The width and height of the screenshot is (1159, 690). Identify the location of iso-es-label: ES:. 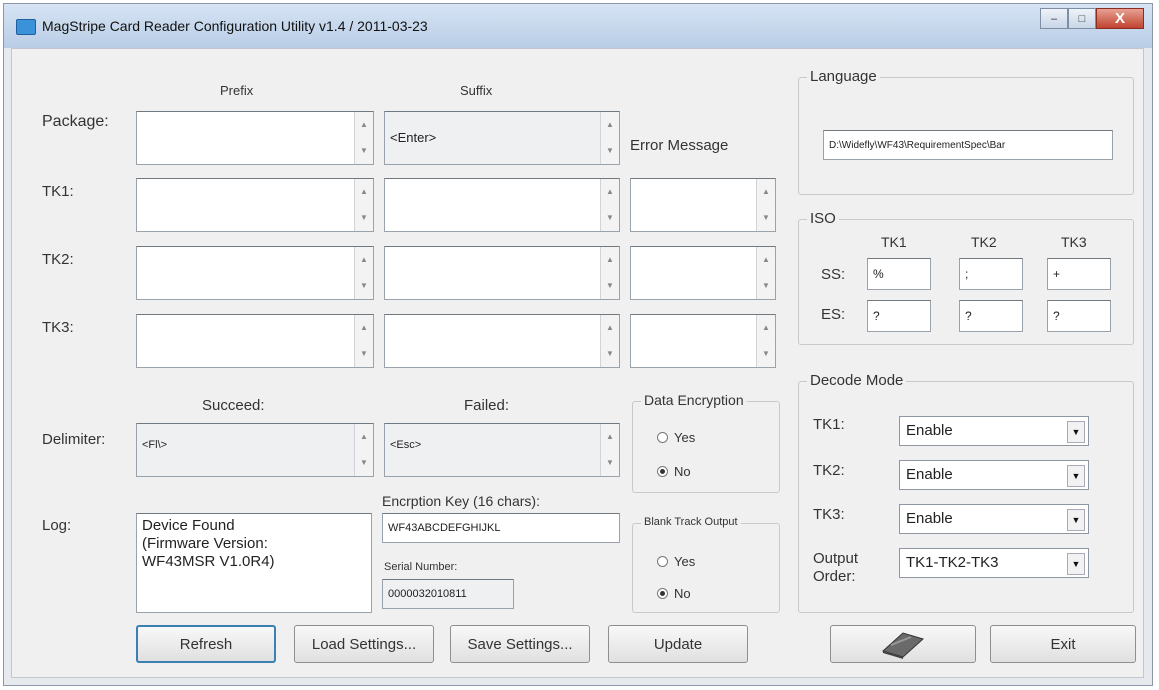
(833, 314).